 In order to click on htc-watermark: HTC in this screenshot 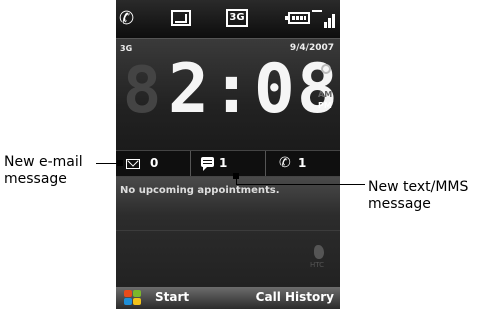, I will do `click(317, 265)`.